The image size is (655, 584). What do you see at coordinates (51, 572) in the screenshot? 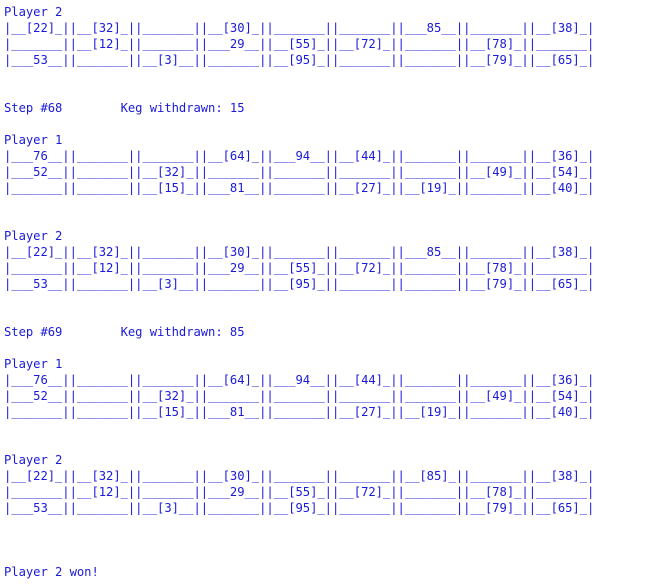
I see `result-line: Player 2 won!` at bounding box center [51, 572].